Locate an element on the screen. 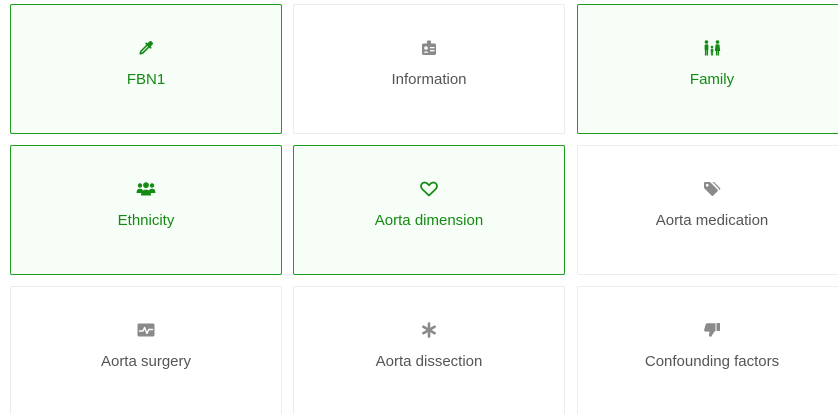 The width and height of the screenshot is (838, 414). card-label: Ethnicity is located at coordinates (146, 220).